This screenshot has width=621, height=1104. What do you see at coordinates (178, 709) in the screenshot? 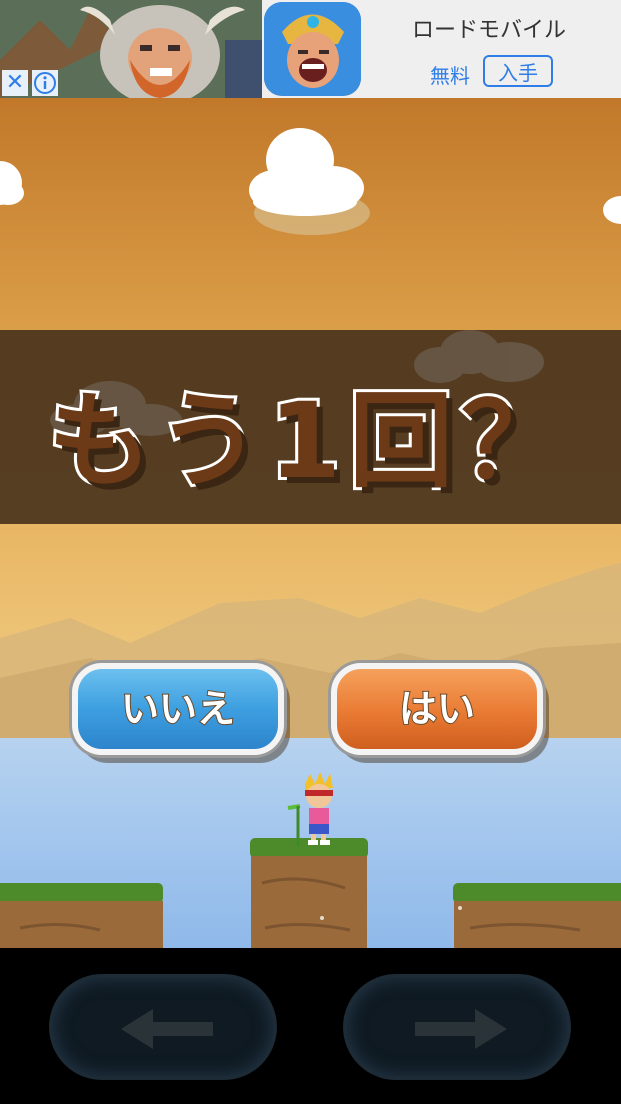
I see `no-button: いいえ` at bounding box center [178, 709].